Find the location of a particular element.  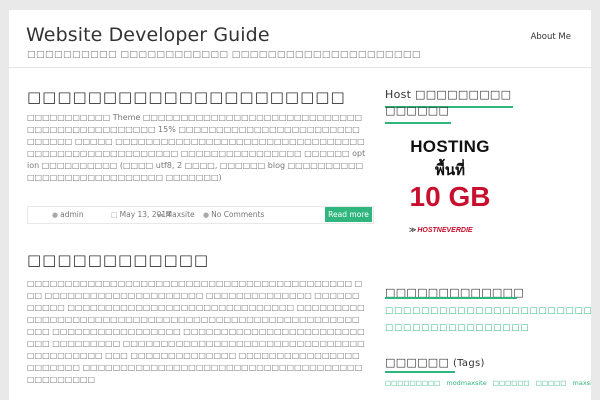

site-title: Website Developer Guide is located at coordinates (148, 35).